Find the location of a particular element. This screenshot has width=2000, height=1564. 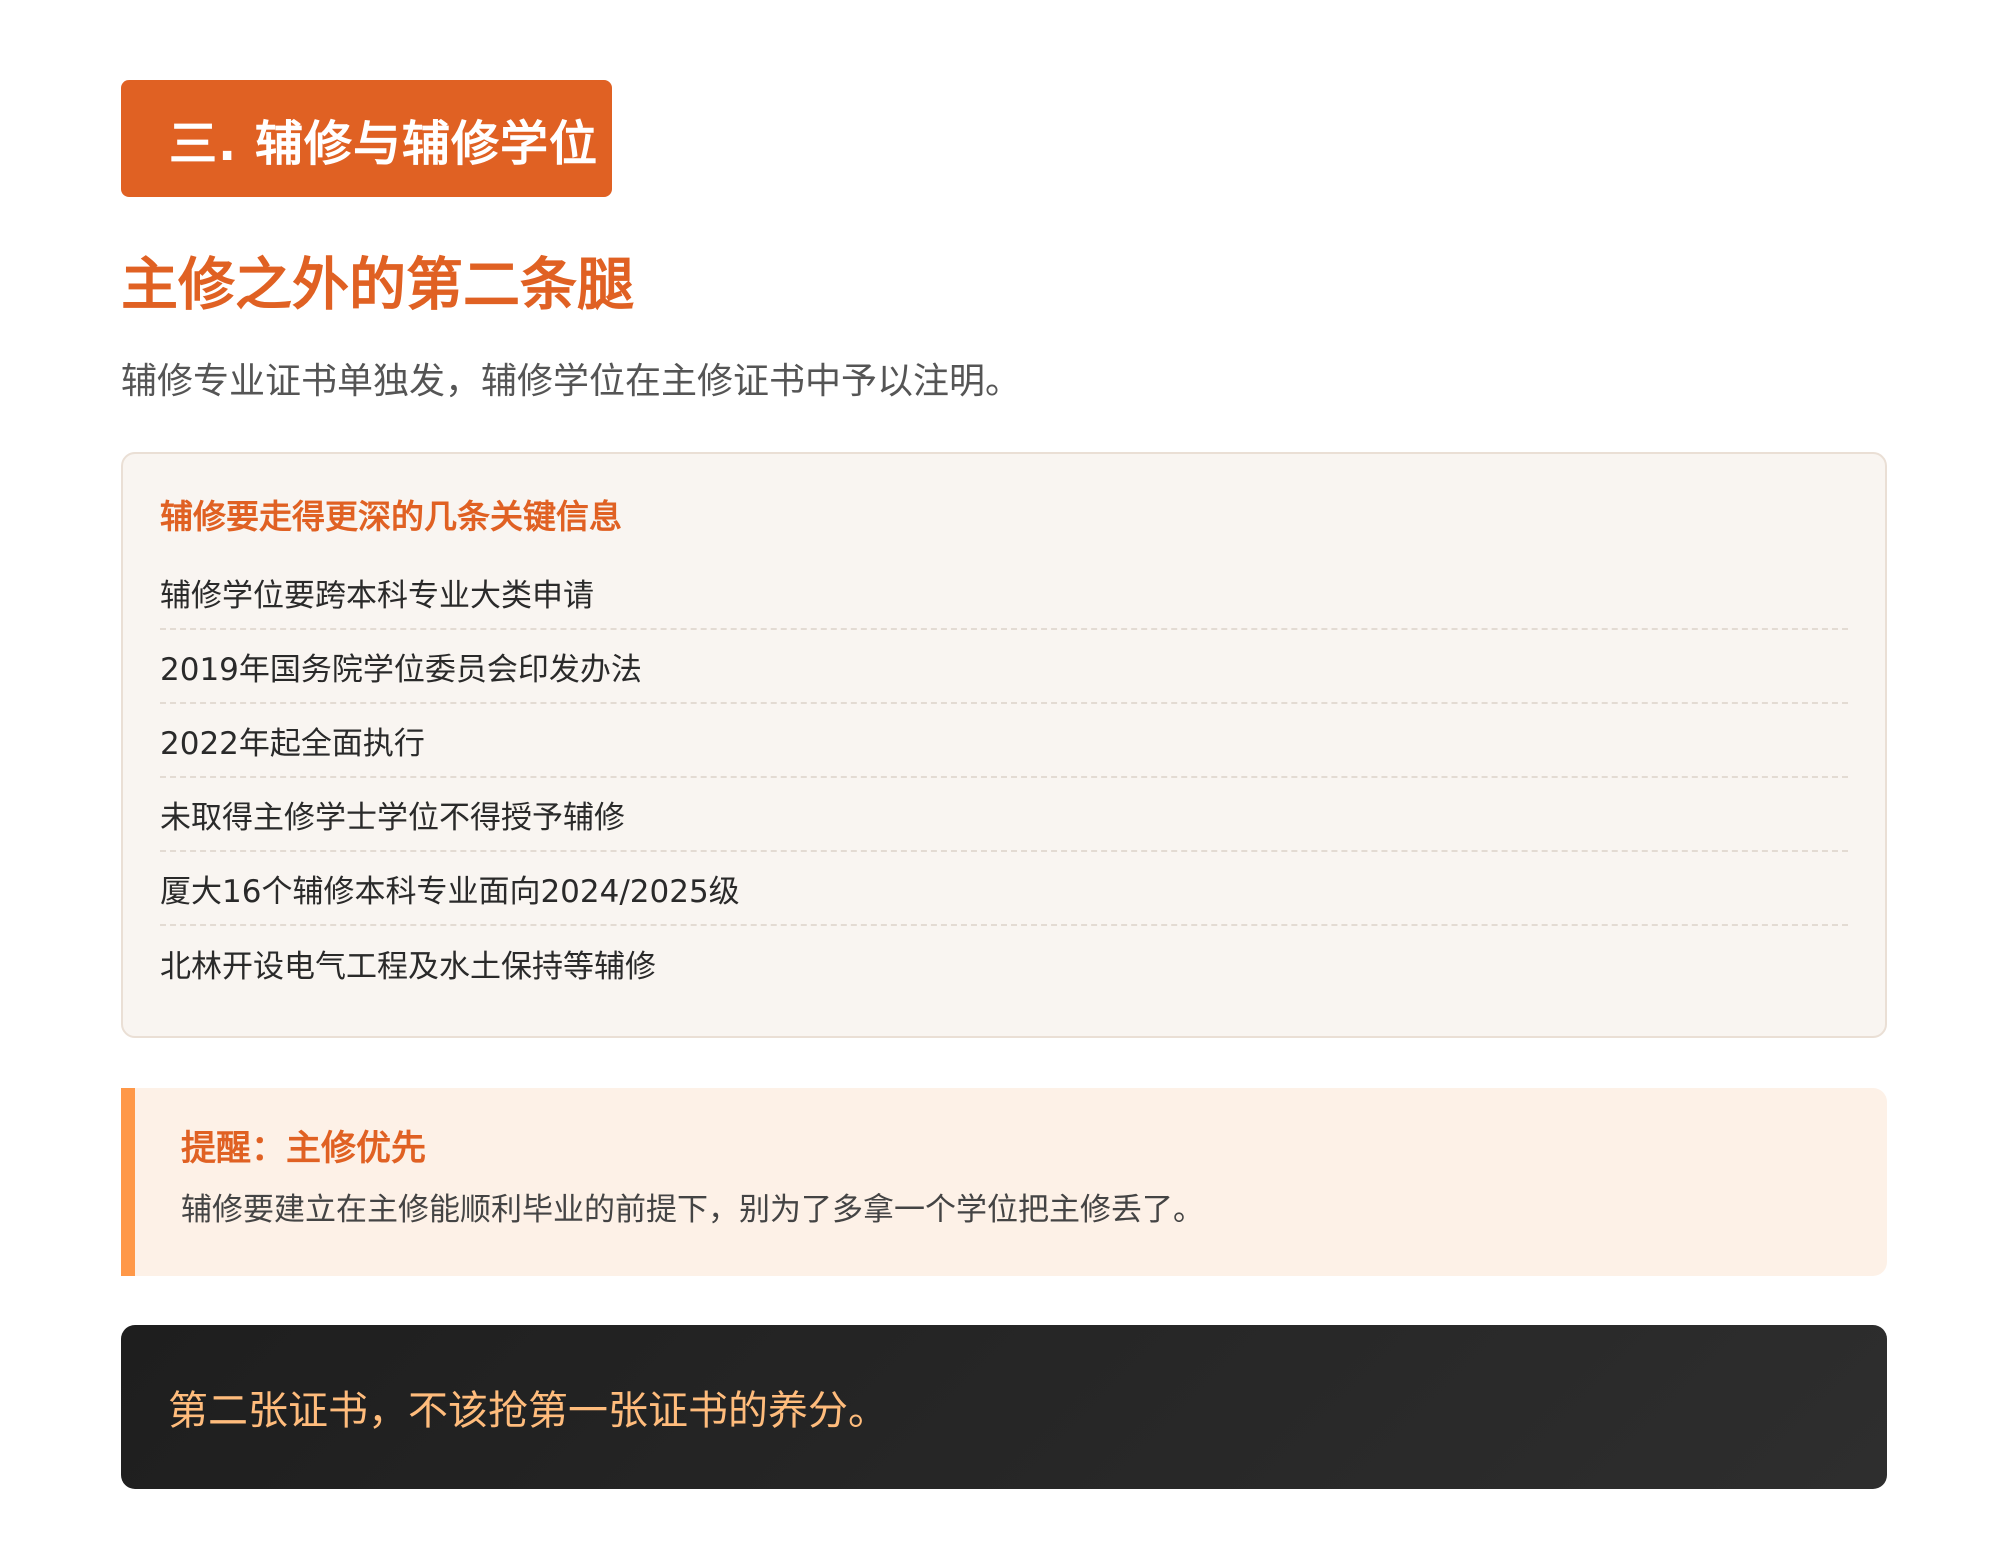

quote-block: 第二张证书，不该抢第一张证书的养分。 is located at coordinates (1004, 1407).